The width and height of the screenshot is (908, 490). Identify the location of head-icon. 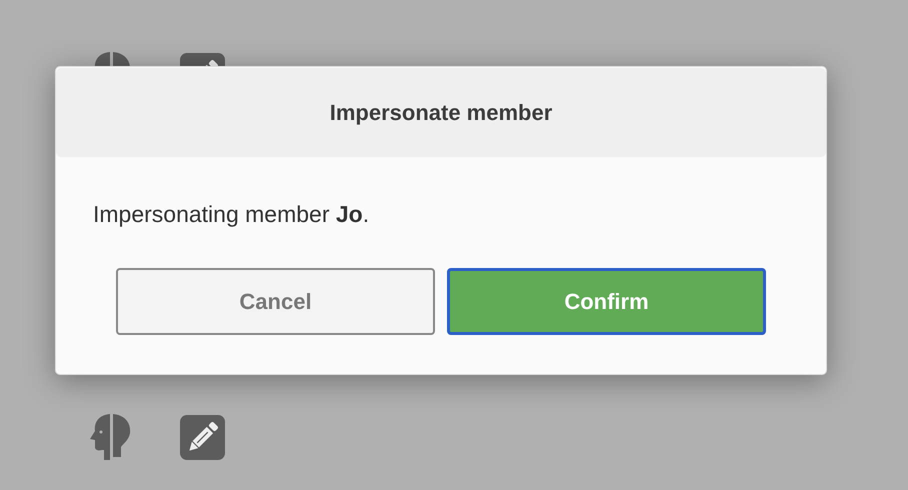
(111, 437).